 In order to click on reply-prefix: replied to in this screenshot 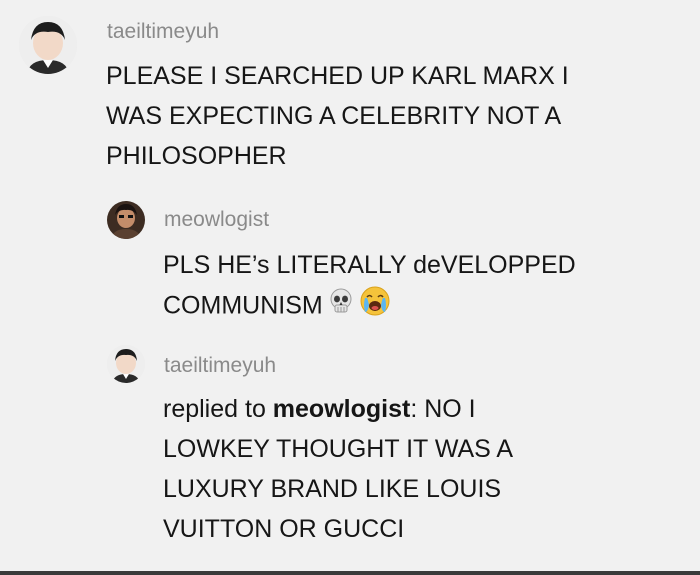, I will do `click(218, 409)`.